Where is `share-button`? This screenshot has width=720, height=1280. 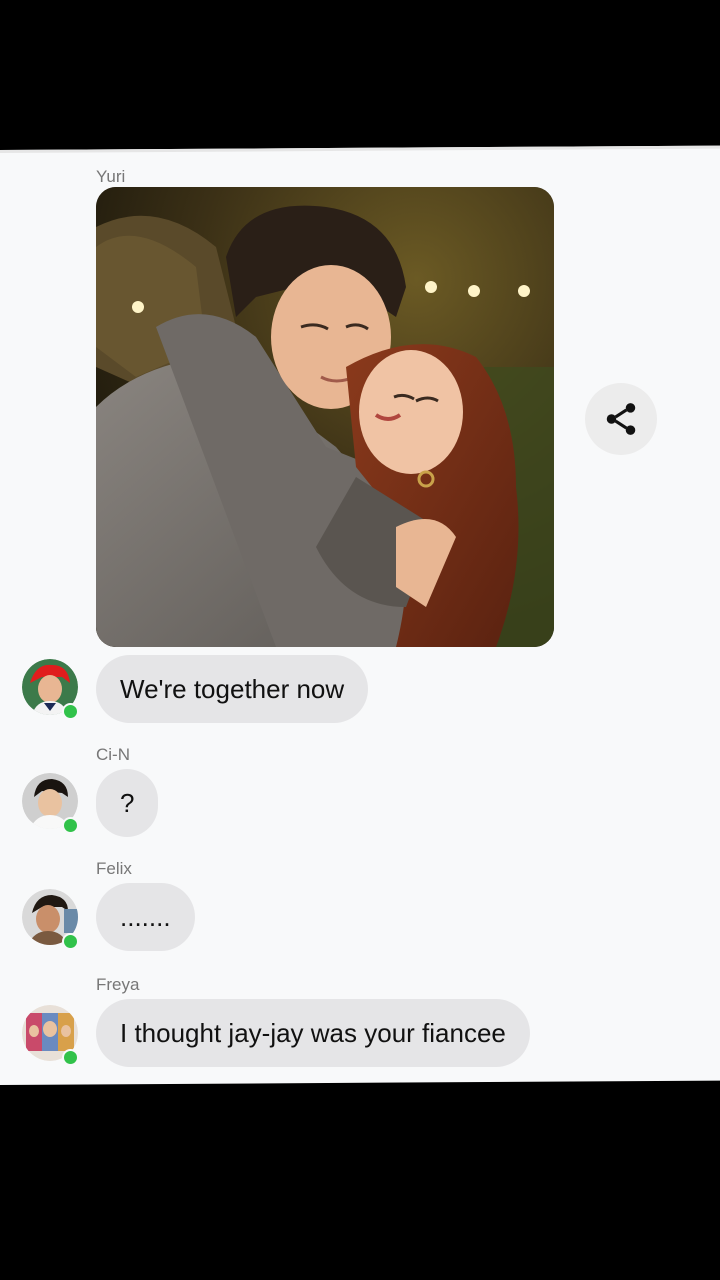 share-button is located at coordinates (621, 419).